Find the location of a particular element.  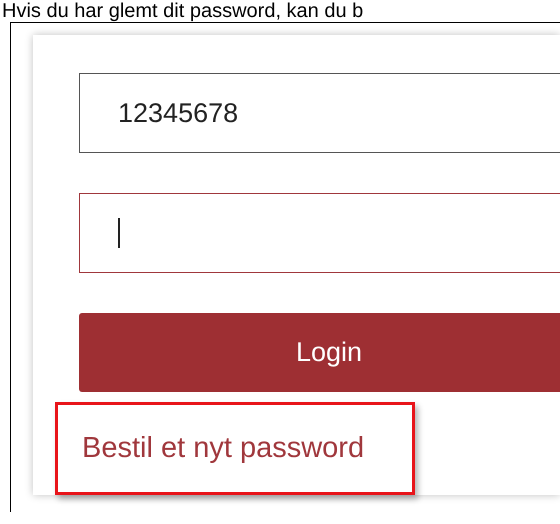

caption-text: Hvis du har glemt dit password, kan du b is located at coordinates (182, 11).